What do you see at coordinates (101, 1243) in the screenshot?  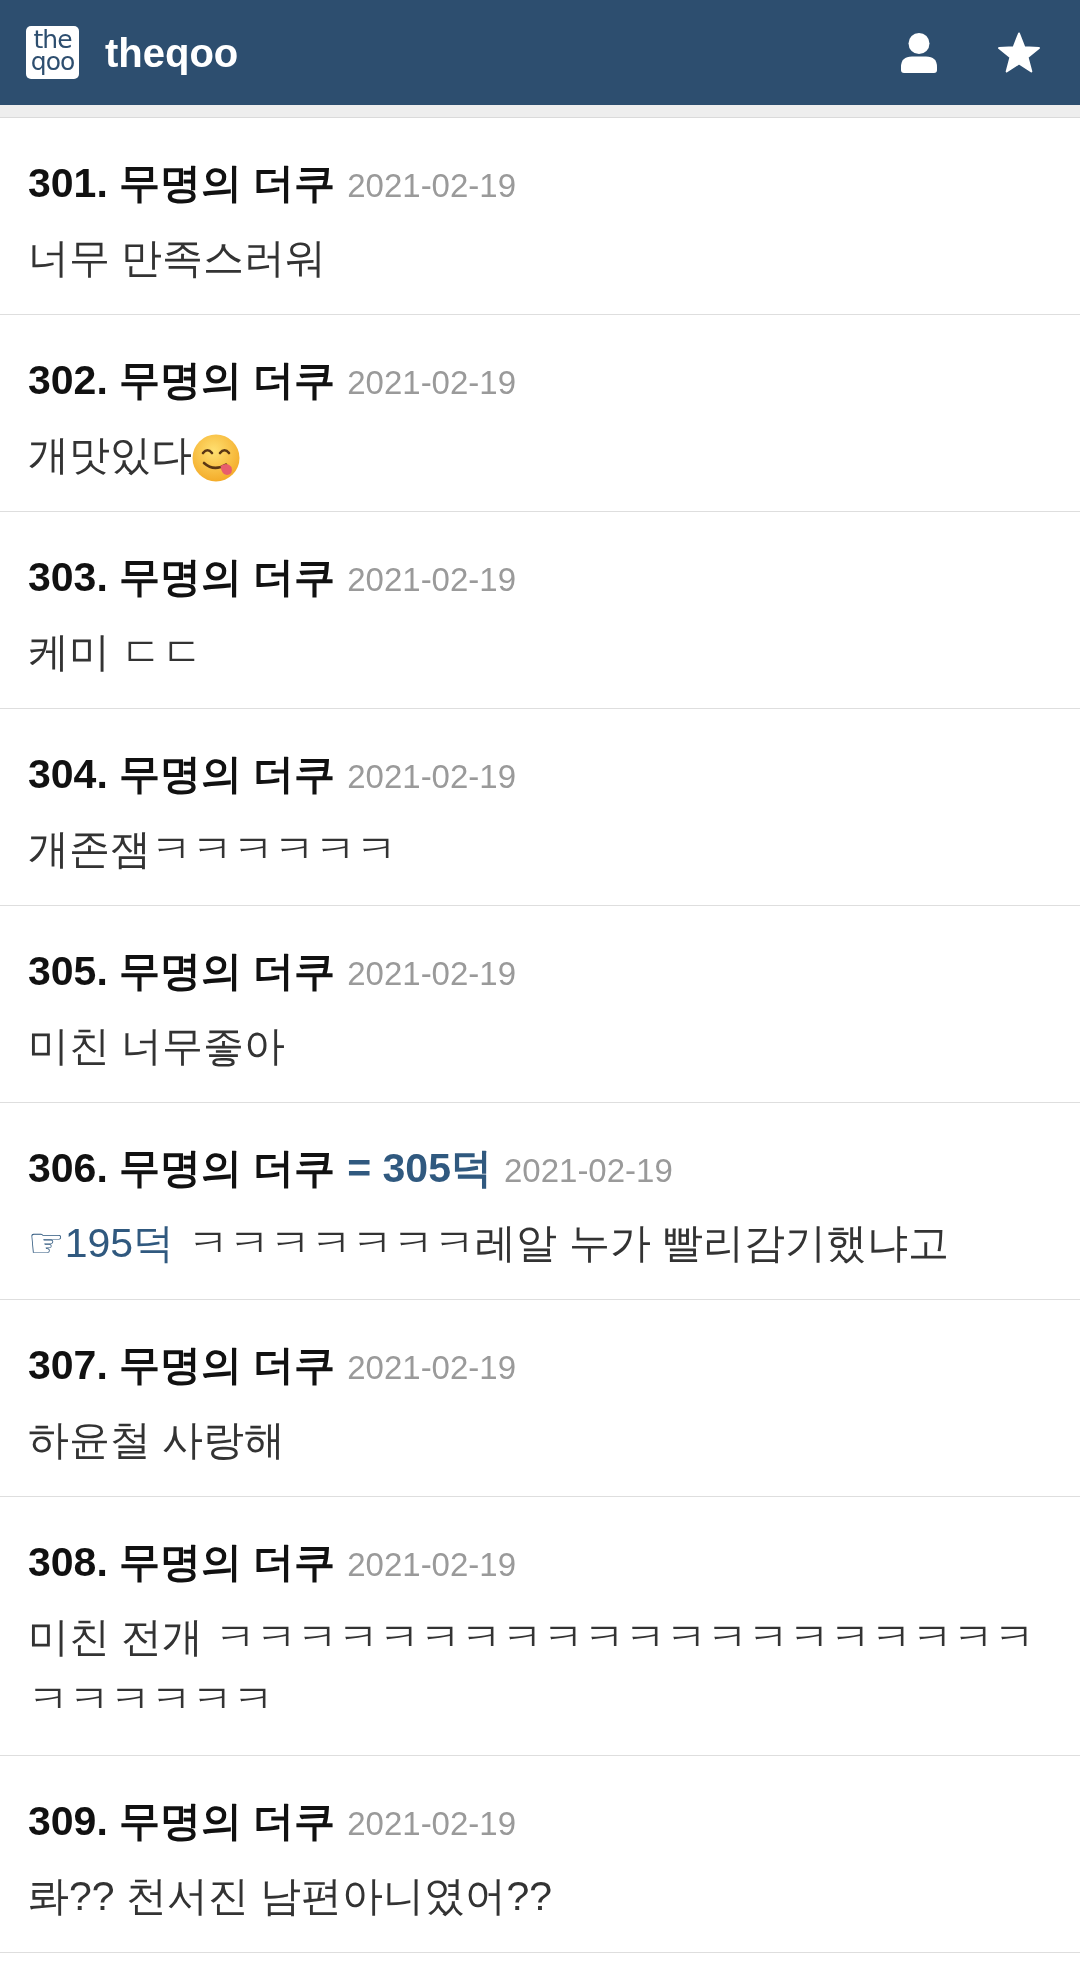 I see `reply-link: ☞195덕` at bounding box center [101, 1243].